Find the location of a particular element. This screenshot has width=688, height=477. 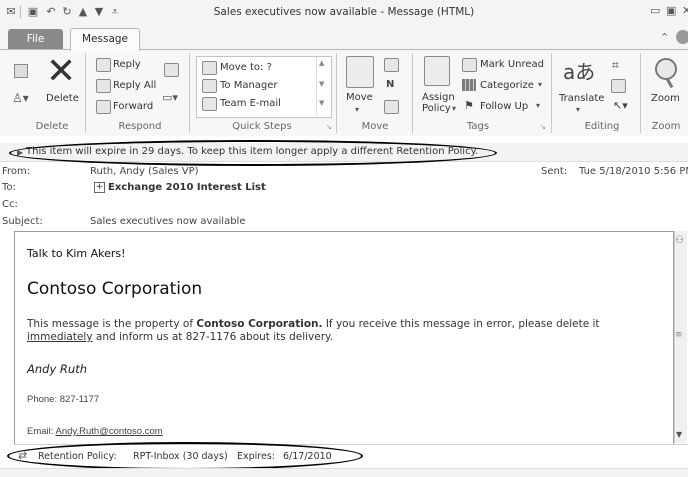

assign-policy-button: Assign is located at coordinates (438, 97).